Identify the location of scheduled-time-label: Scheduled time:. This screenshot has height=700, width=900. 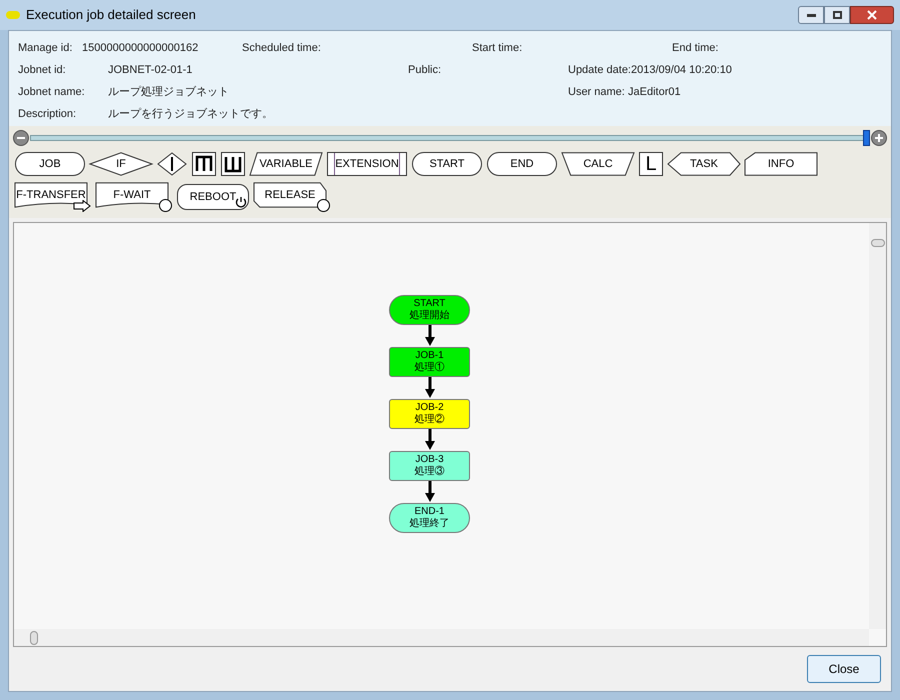
(282, 48).